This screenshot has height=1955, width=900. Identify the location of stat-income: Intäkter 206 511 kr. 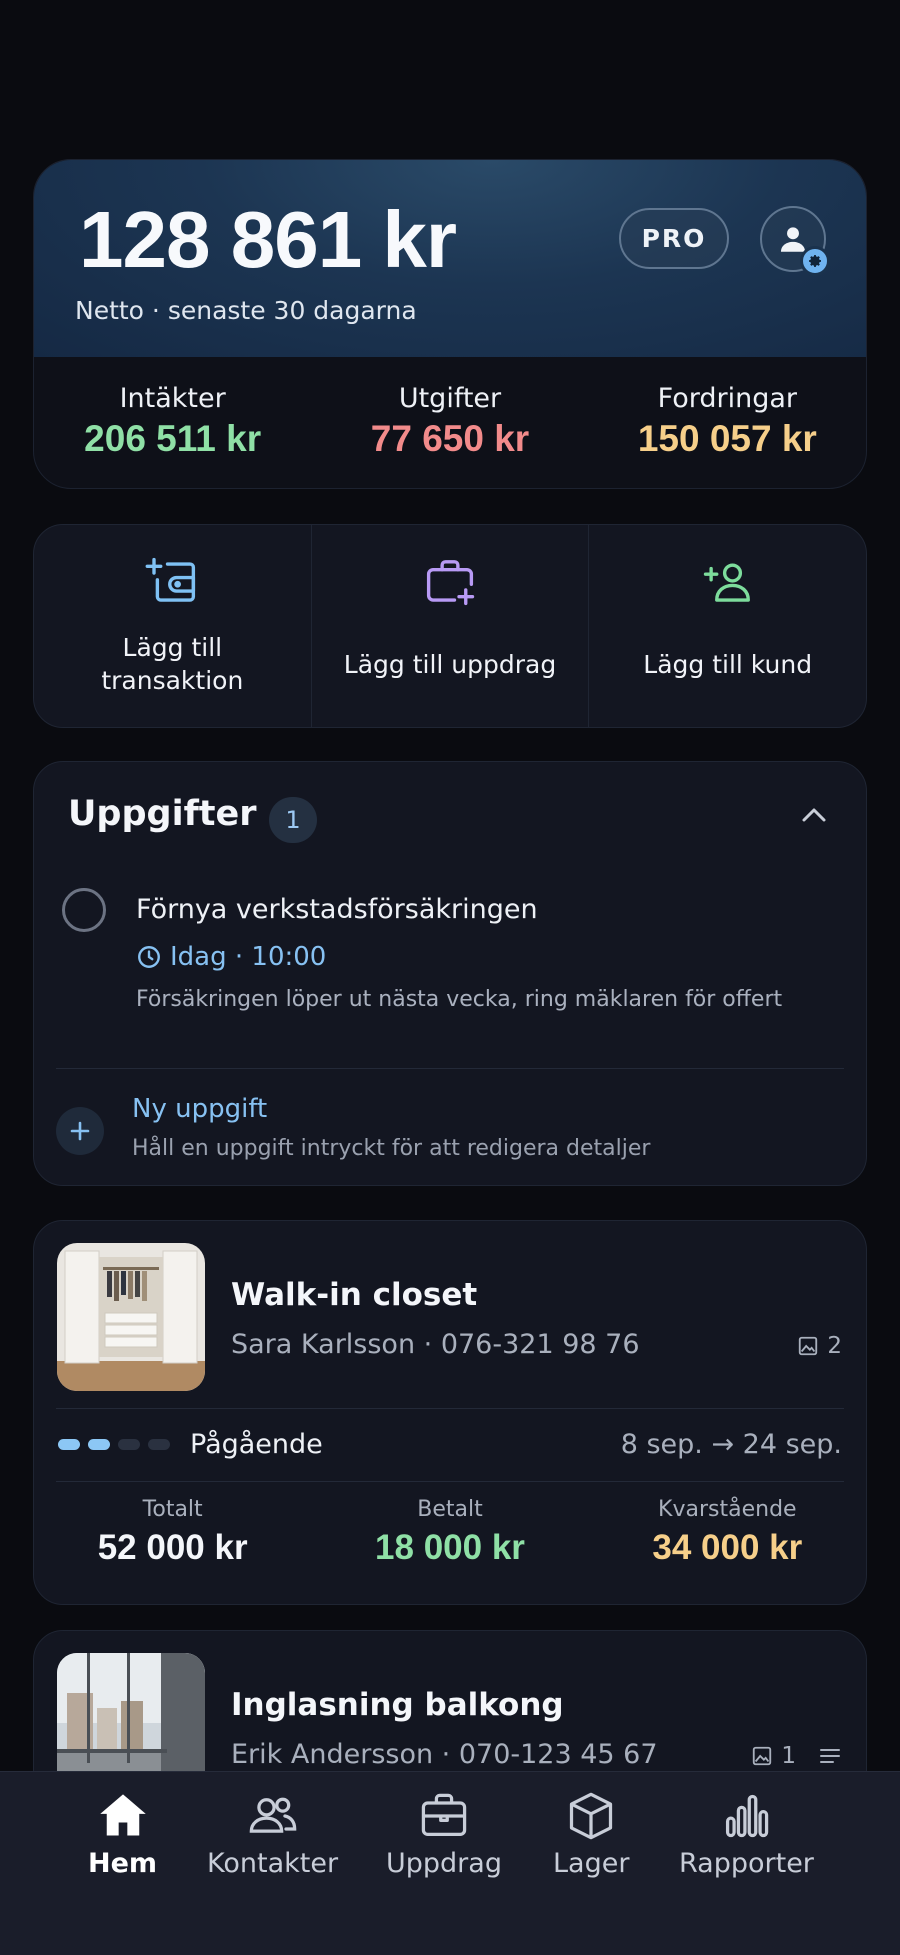
(172, 421).